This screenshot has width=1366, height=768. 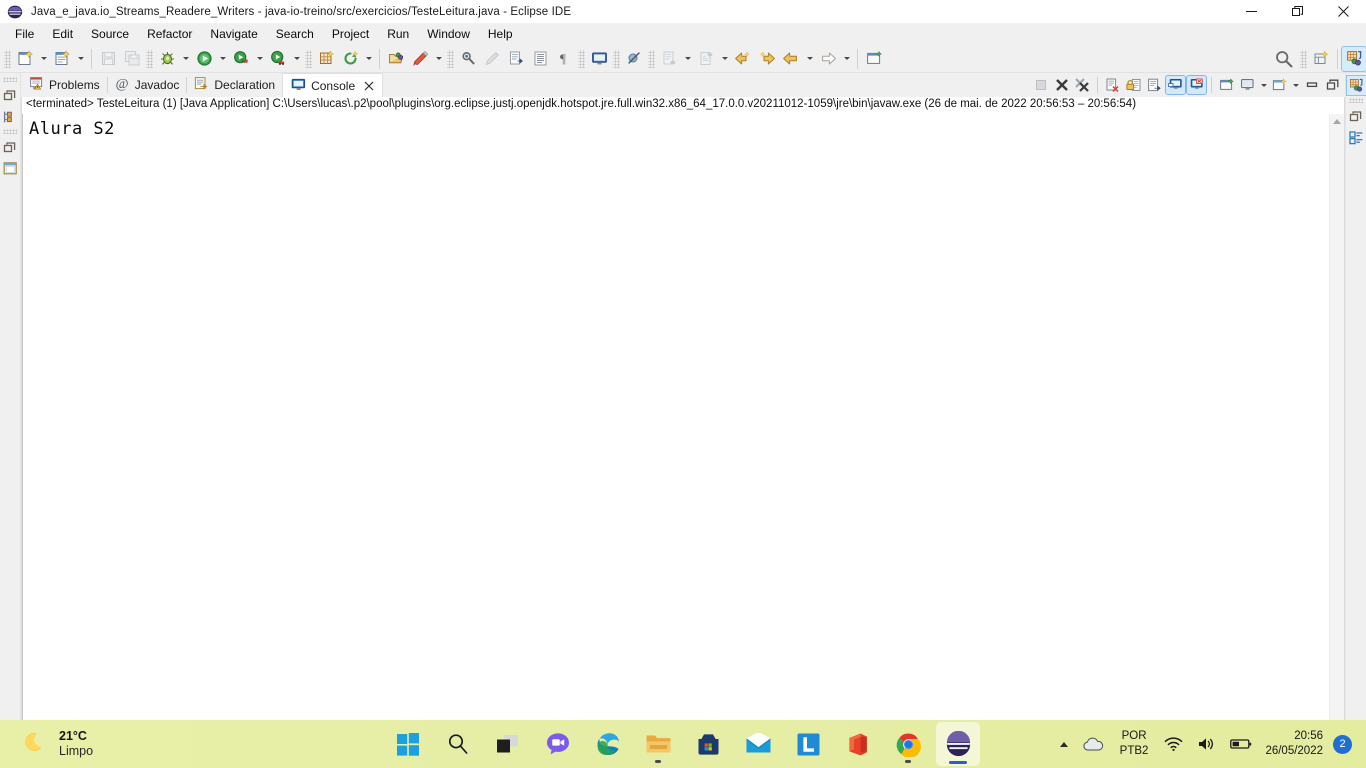 What do you see at coordinates (658, 744) in the screenshot?
I see `file-explorer-button` at bounding box center [658, 744].